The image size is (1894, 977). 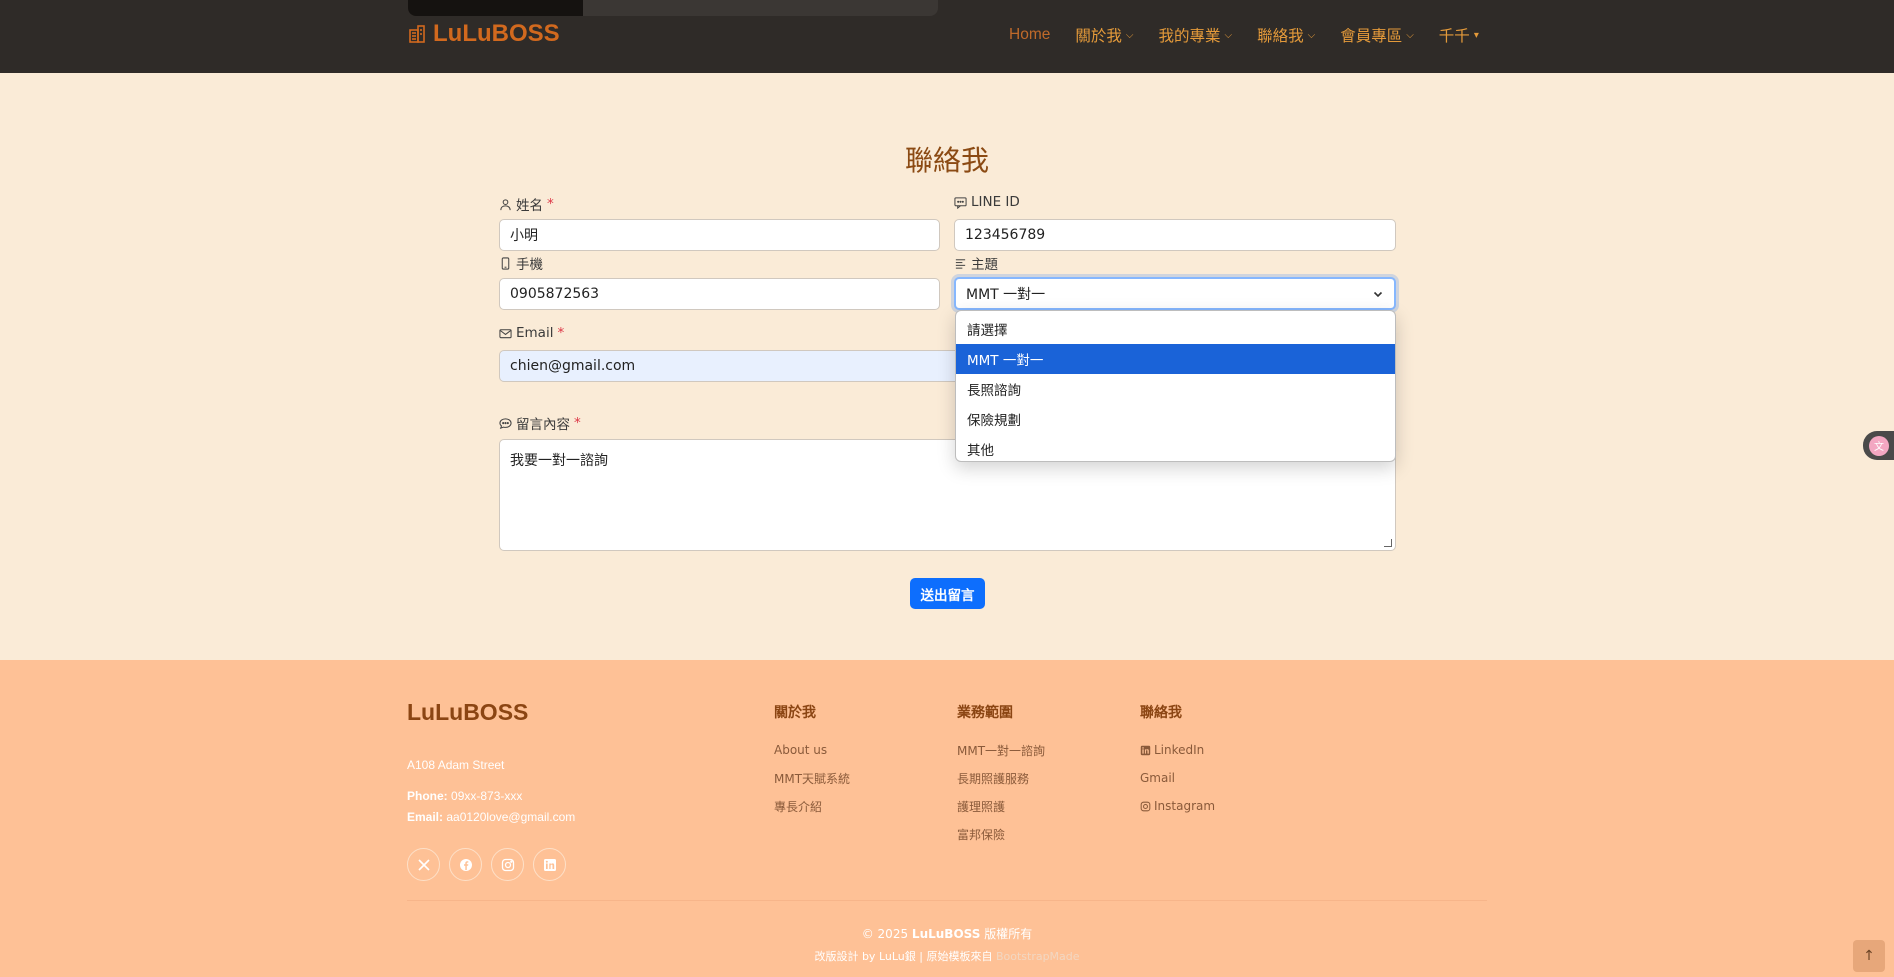 I want to click on credits-link: BootstrapMade, so click(x=1038, y=956).